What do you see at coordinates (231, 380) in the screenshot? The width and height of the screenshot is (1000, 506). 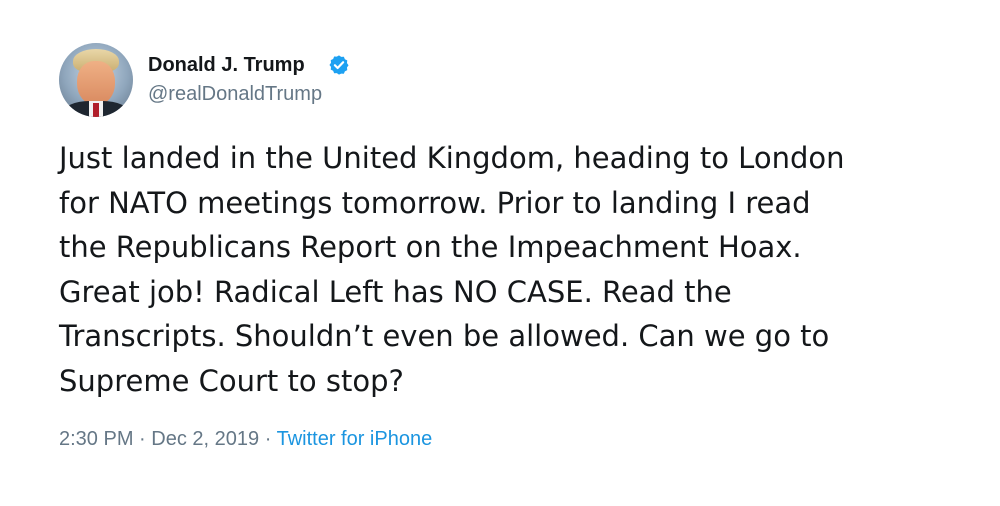 I see `tweet-text-line: Supreme Court to stop?` at bounding box center [231, 380].